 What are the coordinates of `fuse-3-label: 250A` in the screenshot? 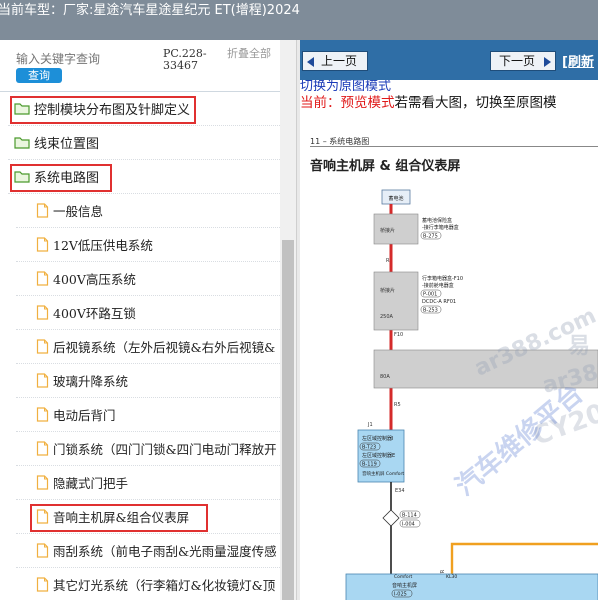 It's located at (387, 317).